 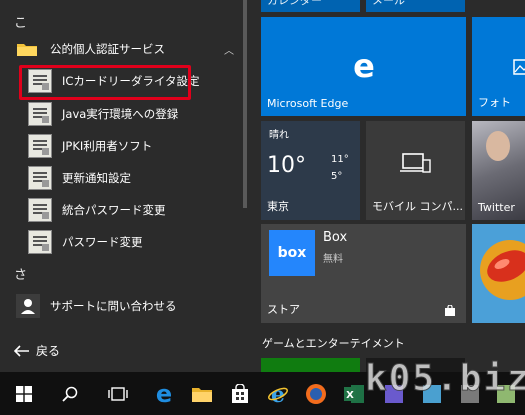 What do you see at coordinates (519, 67) in the screenshot?
I see `photos-icon` at bounding box center [519, 67].